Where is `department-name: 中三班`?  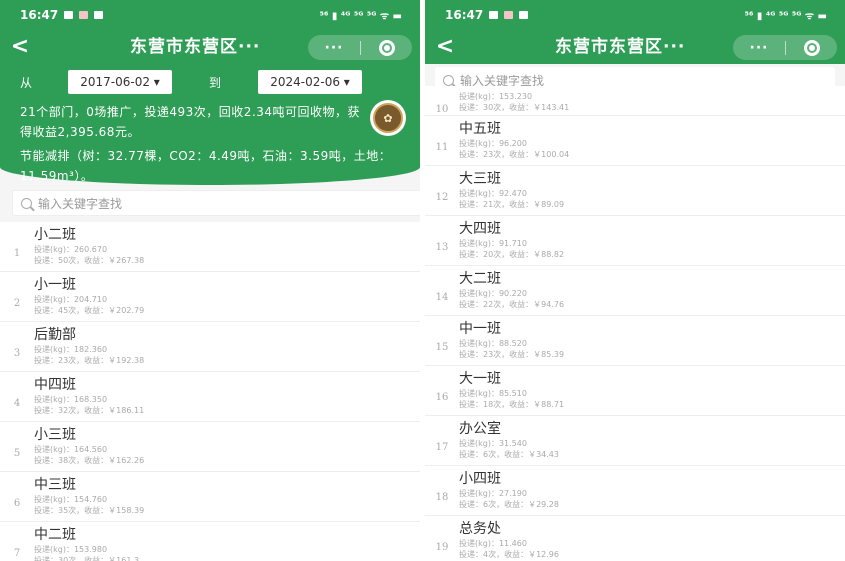 department-name: 中三班 is located at coordinates (55, 485).